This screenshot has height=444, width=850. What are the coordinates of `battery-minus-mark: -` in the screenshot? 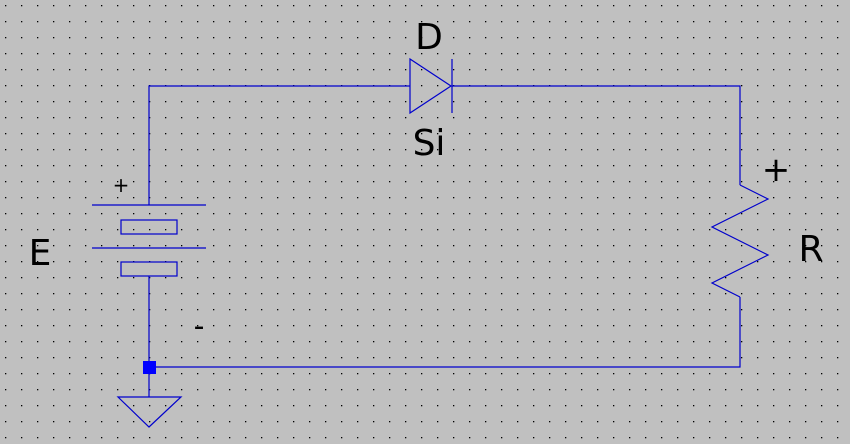 It's located at (199, 326).